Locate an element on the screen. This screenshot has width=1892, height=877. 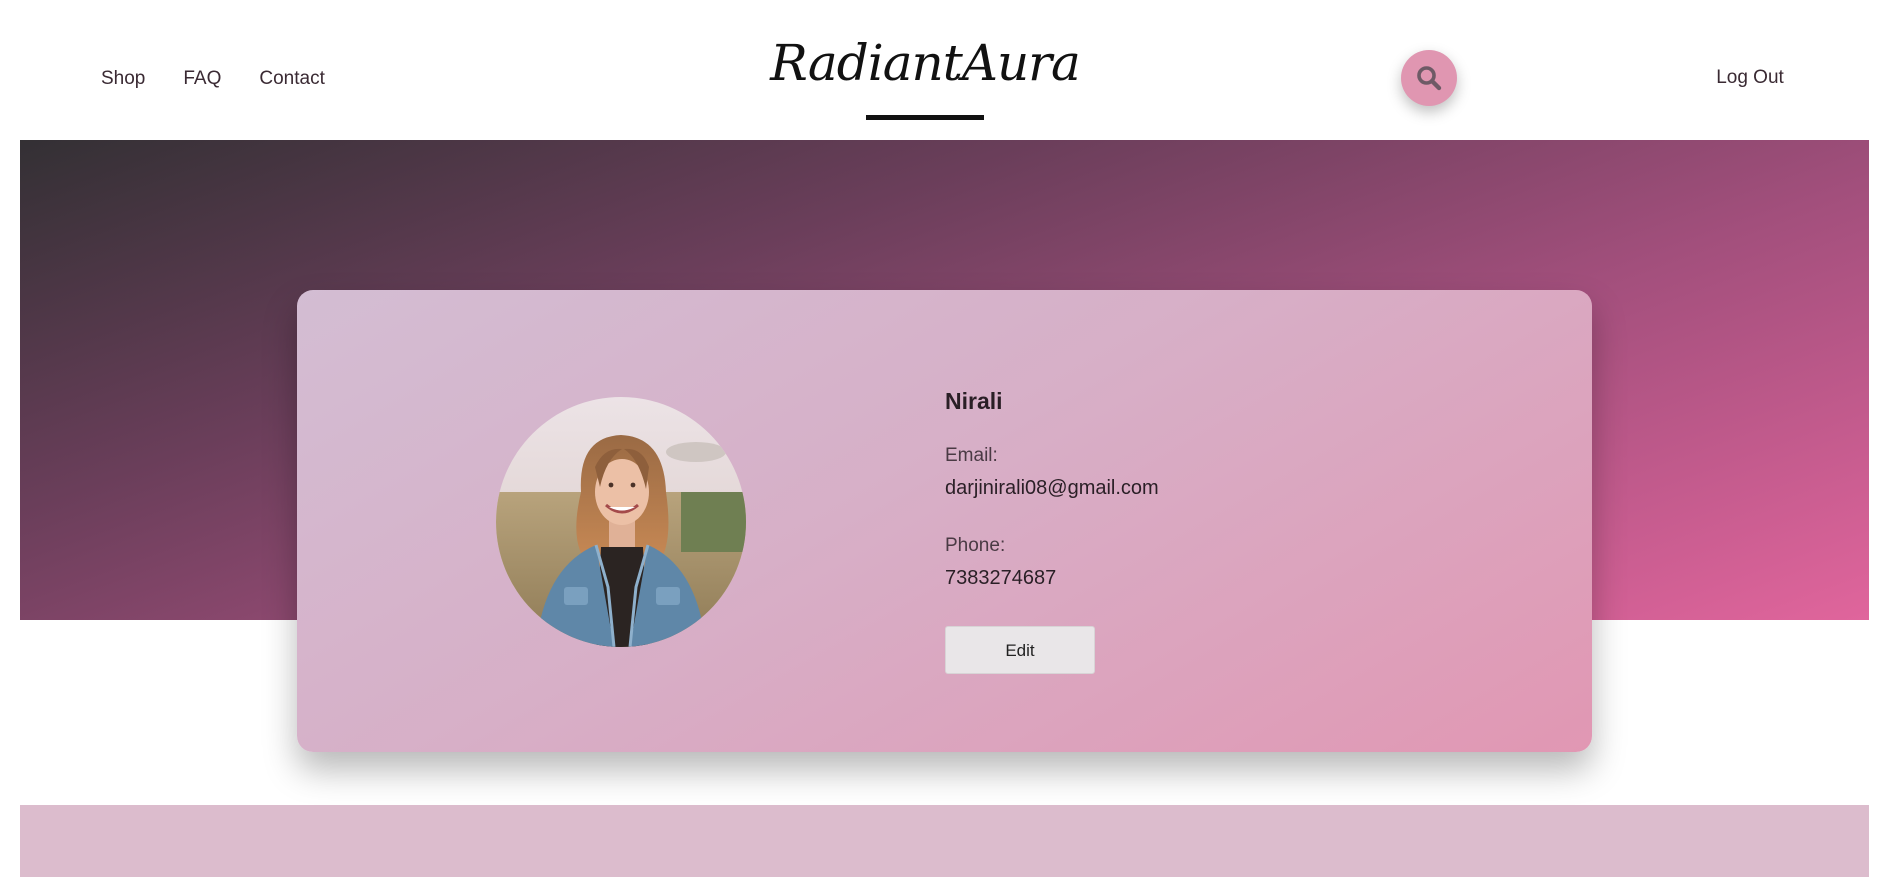
email-label: Email: is located at coordinates (971, 455).